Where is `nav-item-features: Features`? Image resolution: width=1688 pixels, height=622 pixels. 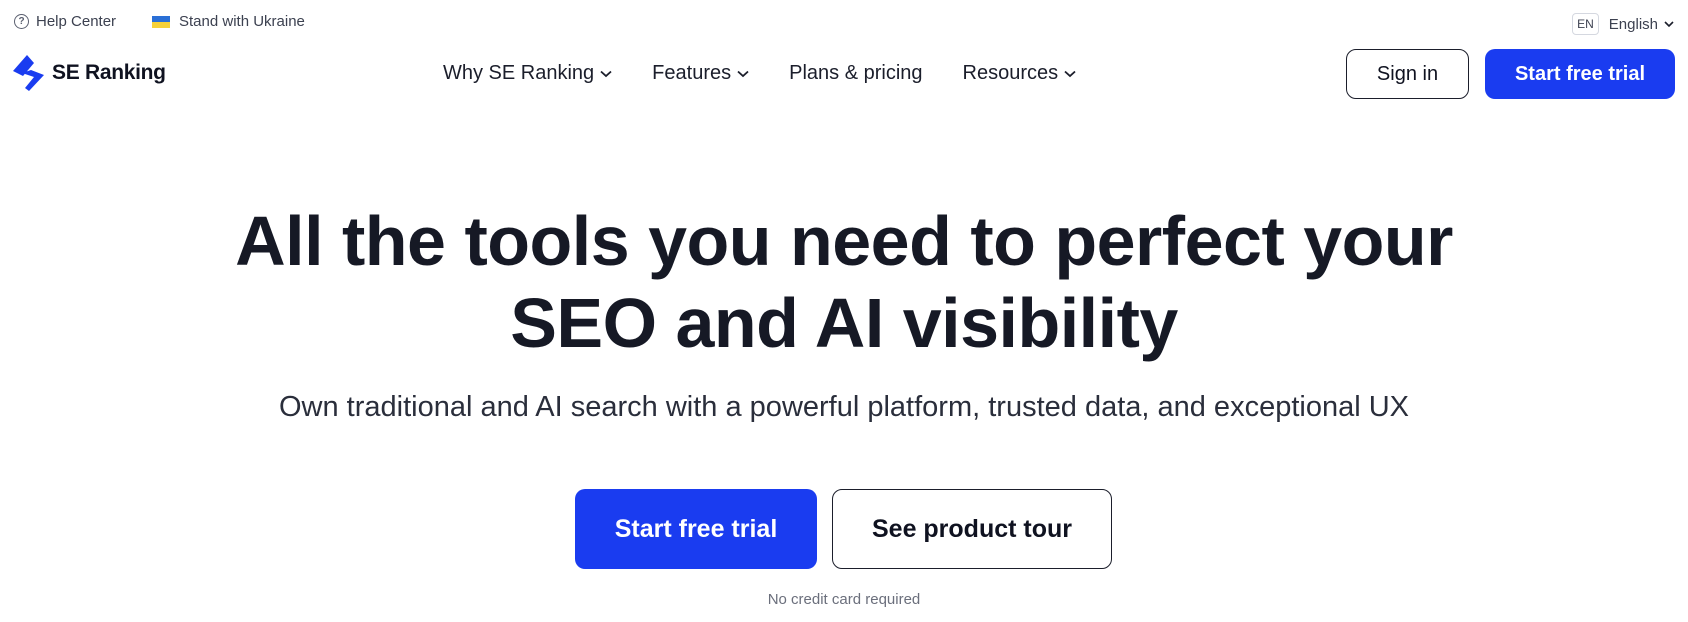 nav-item-features: Features is located at coordinates (700, 73).